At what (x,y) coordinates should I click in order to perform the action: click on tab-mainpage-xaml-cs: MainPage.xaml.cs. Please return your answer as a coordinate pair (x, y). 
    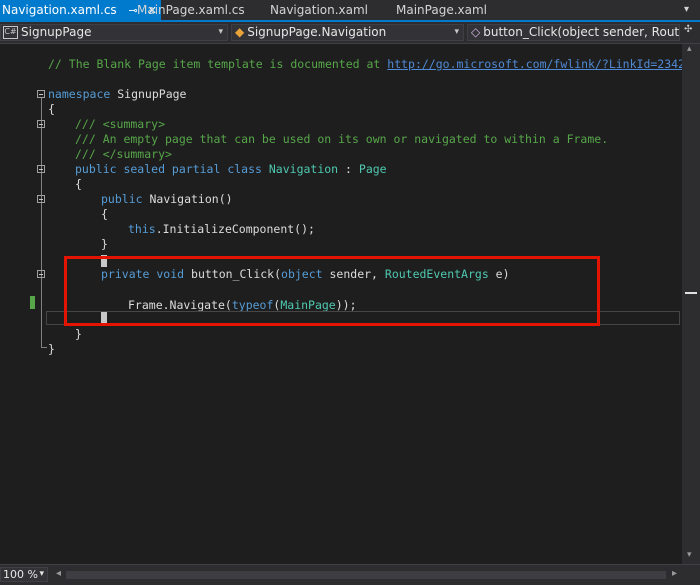
    Looking at the image, I should click on (191, 10).